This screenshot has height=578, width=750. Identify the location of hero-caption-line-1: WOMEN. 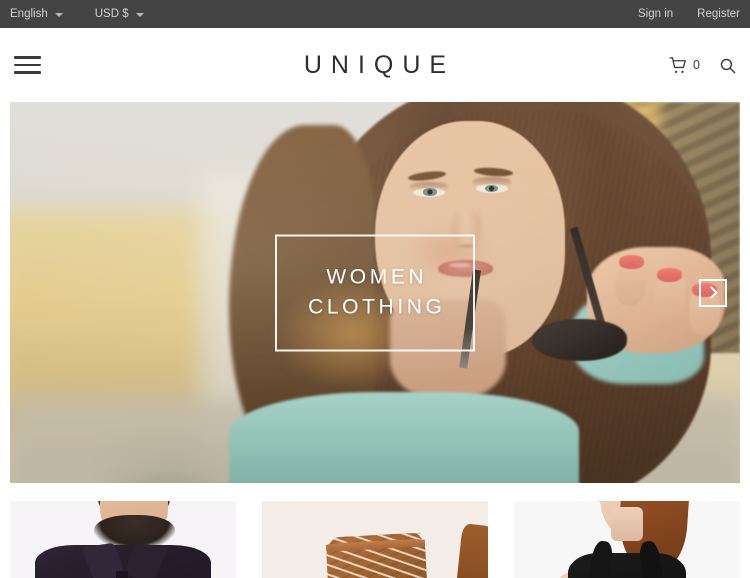
(377, 277).